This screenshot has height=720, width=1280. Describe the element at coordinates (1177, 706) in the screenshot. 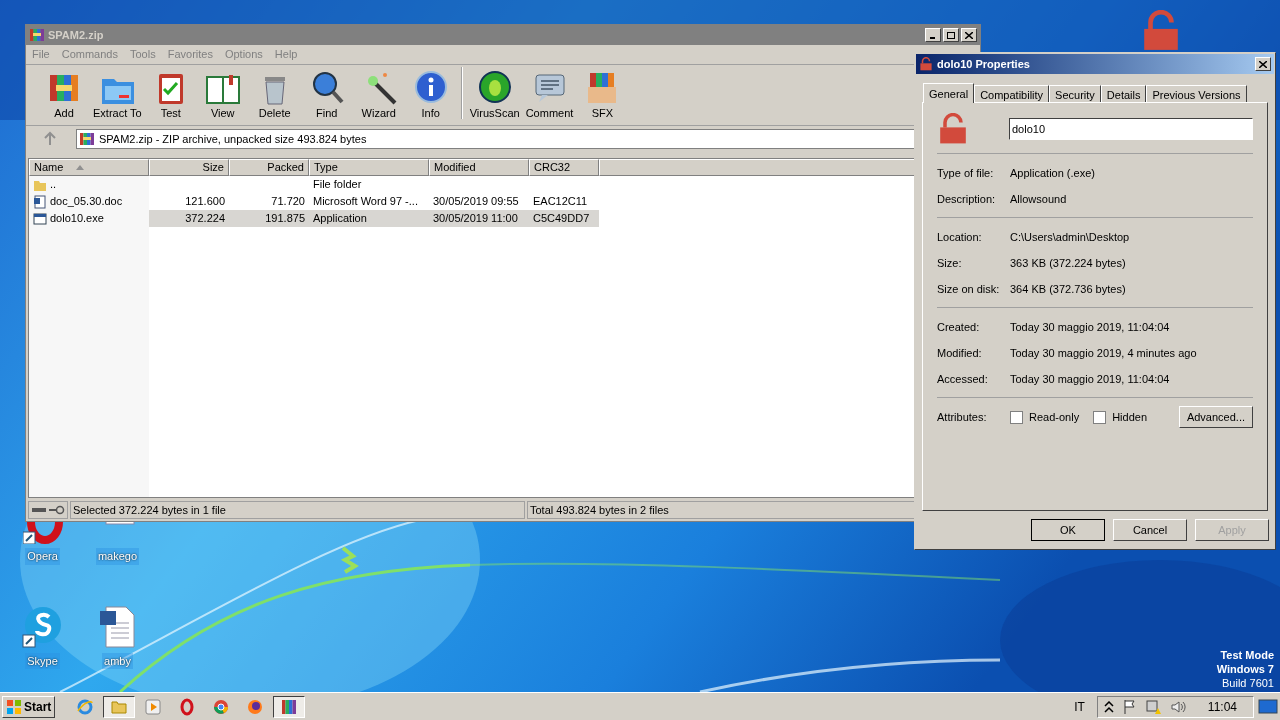

I see `speaker-icon` at that location.